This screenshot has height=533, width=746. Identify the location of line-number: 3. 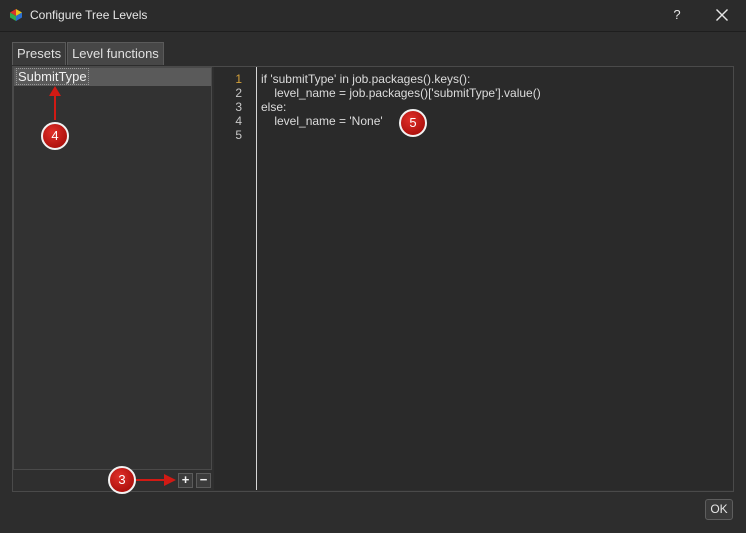
(238, 107).